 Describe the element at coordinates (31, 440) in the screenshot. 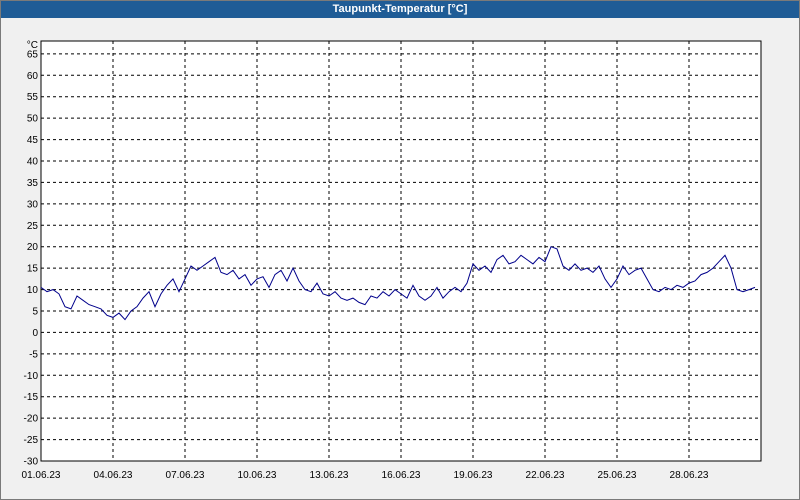

I see `y-tick-label: -25` at that location.